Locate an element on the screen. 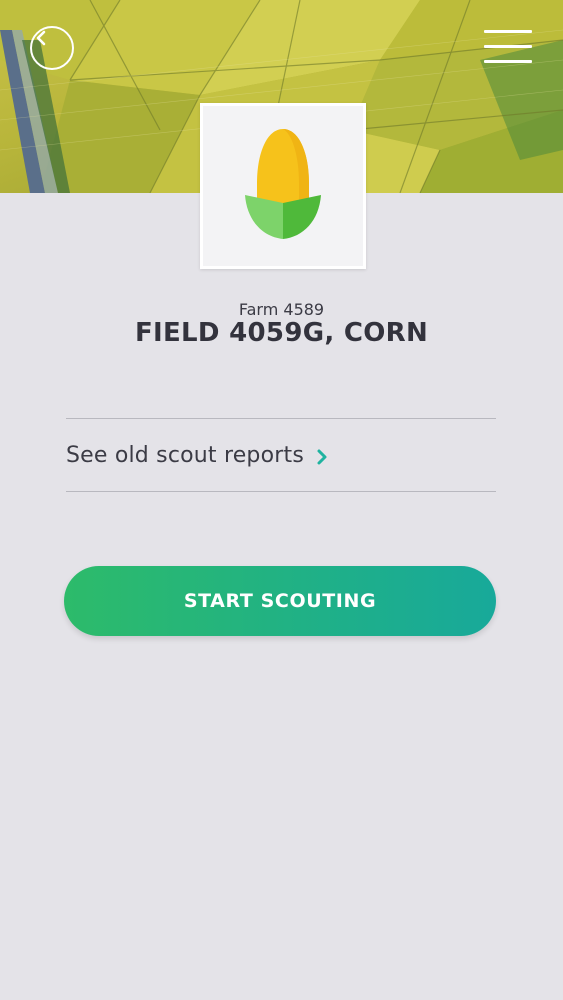 The width and height of the screenshot is (563, 1000). start-scouting-label: START SCOUTING is located at coordinates (280, 601).